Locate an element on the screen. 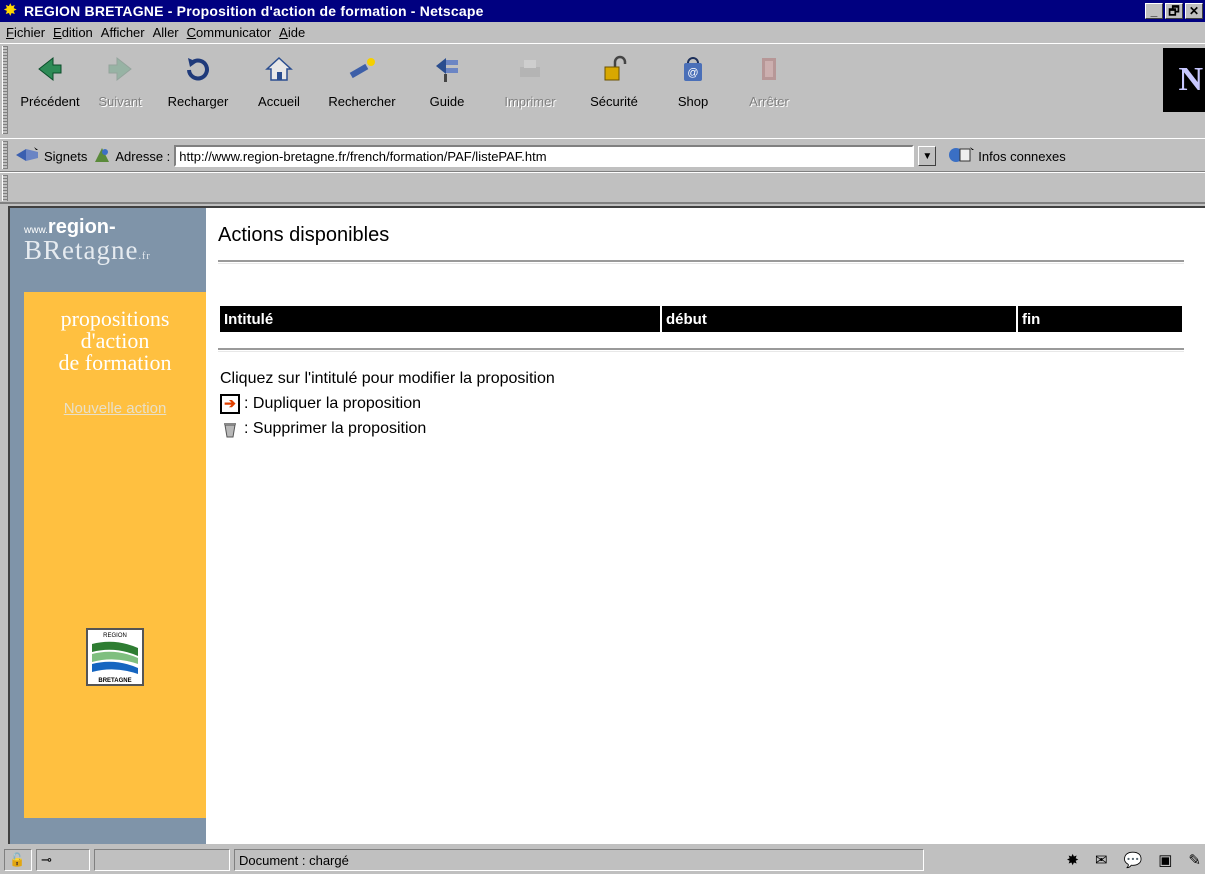  composer-icon: ▣ is located at coordinates (1165, 860).